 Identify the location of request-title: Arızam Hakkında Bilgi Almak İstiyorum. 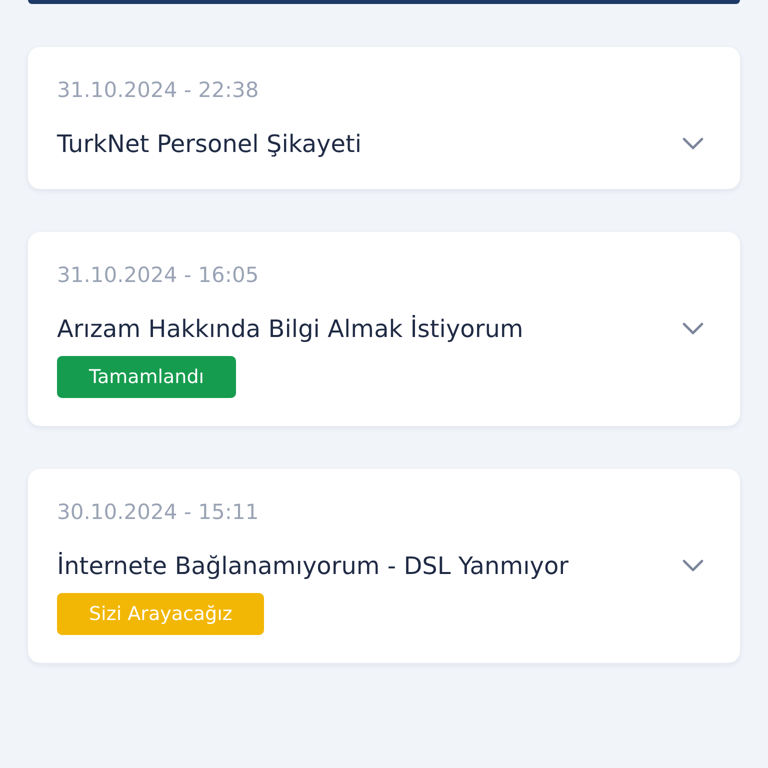
(290, 329).